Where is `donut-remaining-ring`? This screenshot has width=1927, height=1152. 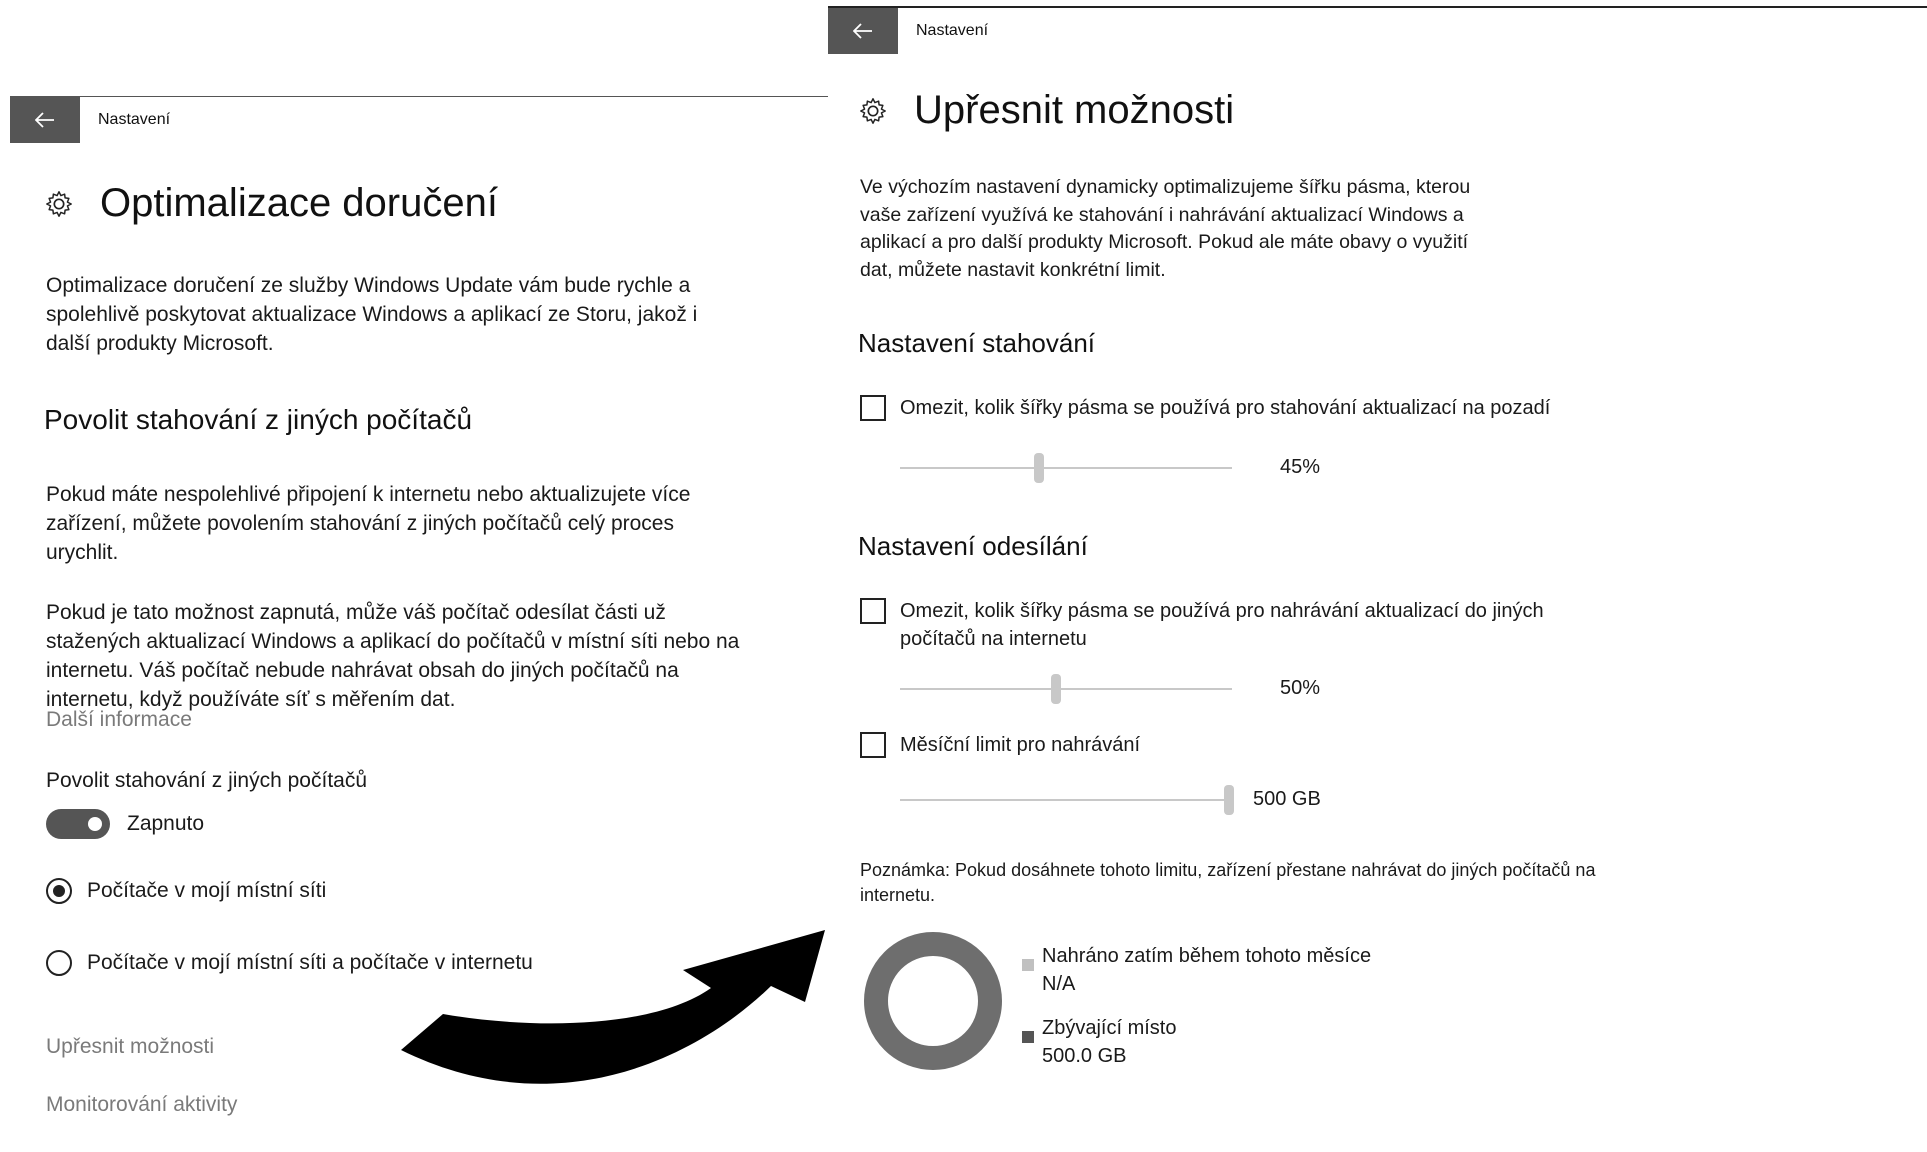
donut-remaining-ring is located at coordinates (933, 1001).